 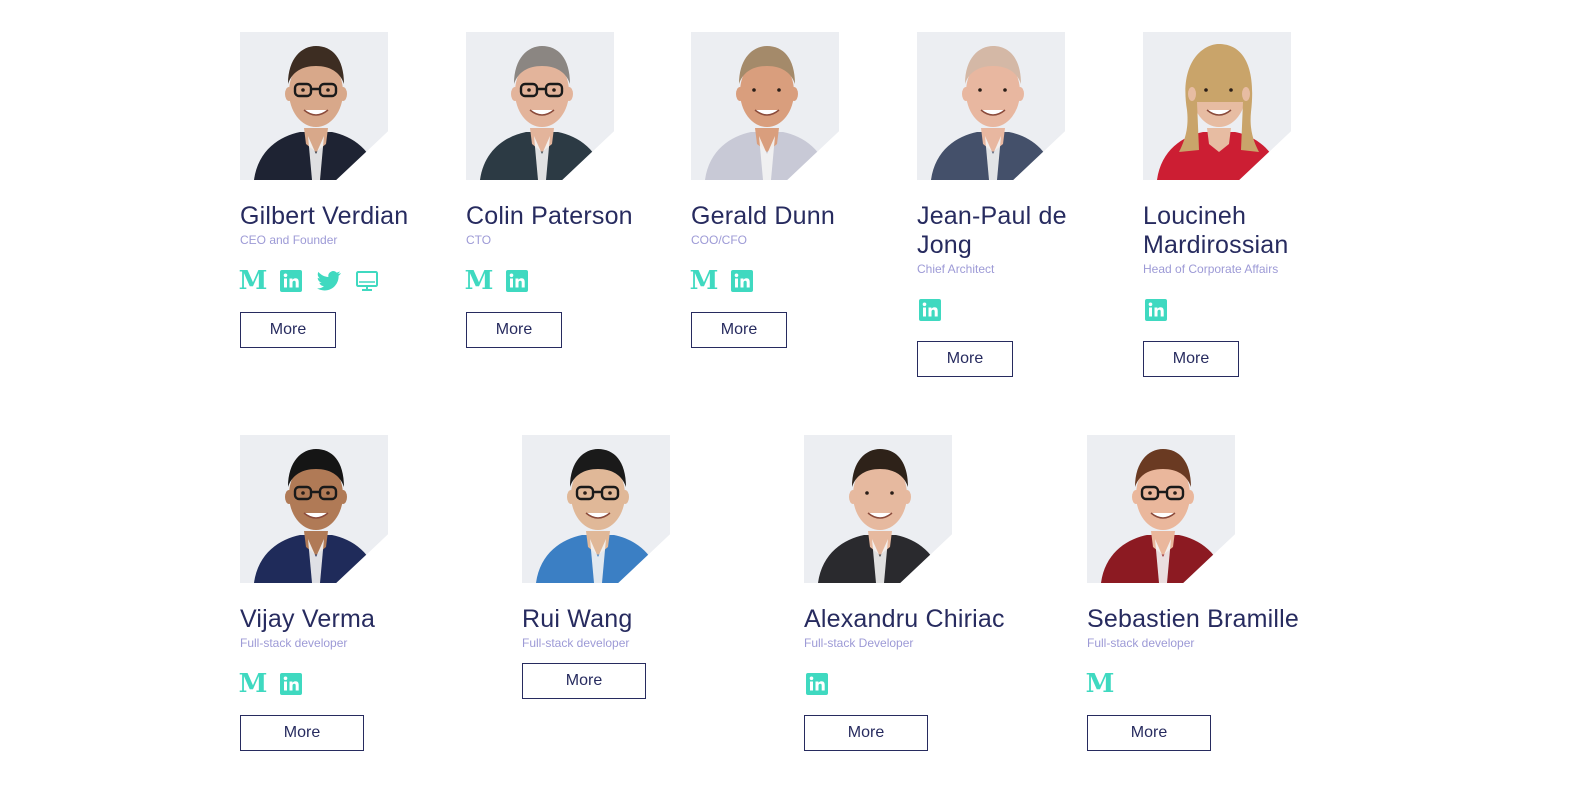 What do you see at coordinates (339, 593) in the screenshot?
I see `team-card: Vijay Verma Full-stack developer M More` at bounding box center [339, 593].